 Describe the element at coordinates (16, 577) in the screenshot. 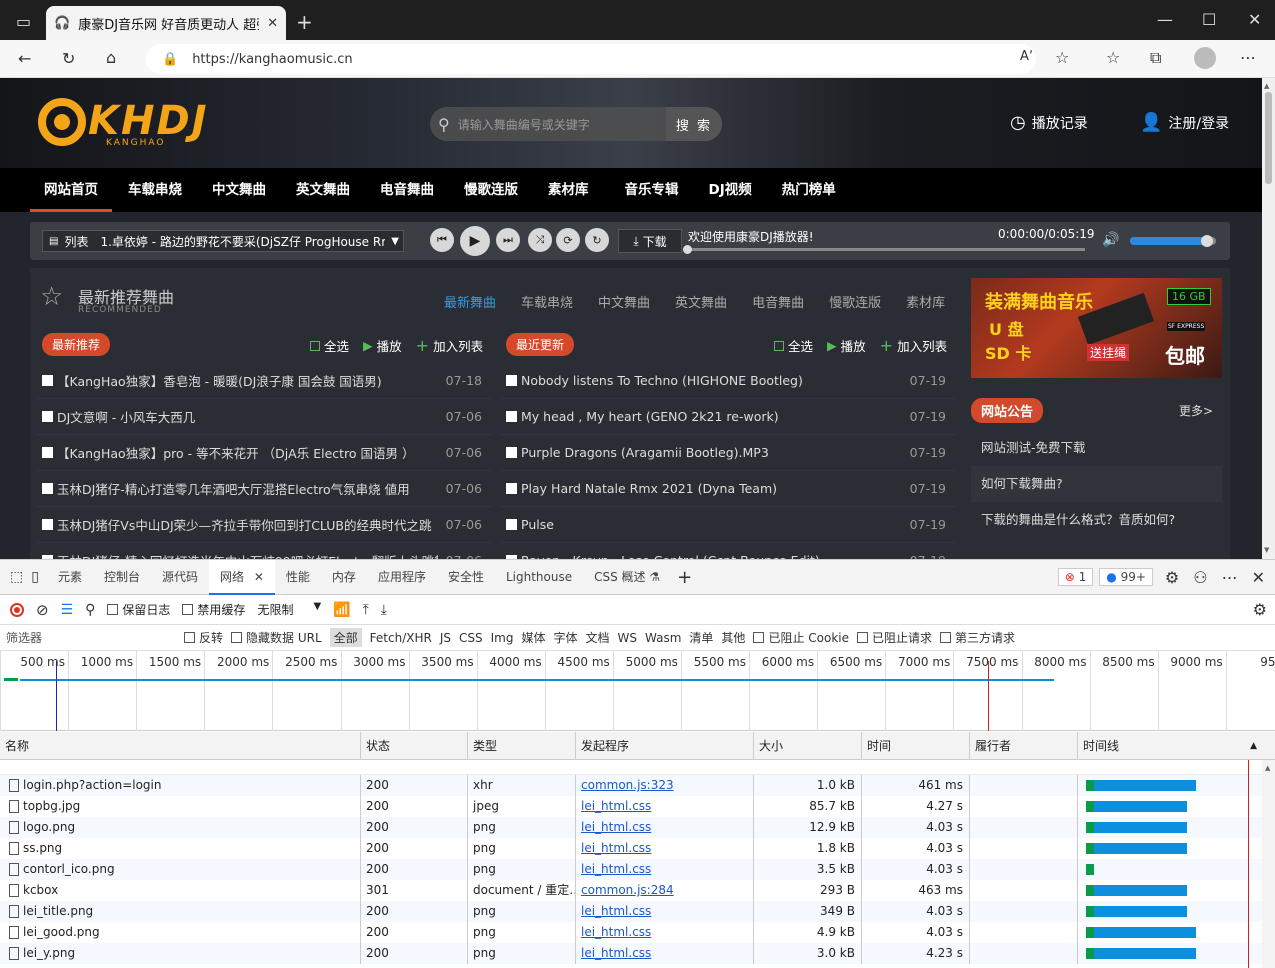

I see `inspect-icon: ⬚` at that location.